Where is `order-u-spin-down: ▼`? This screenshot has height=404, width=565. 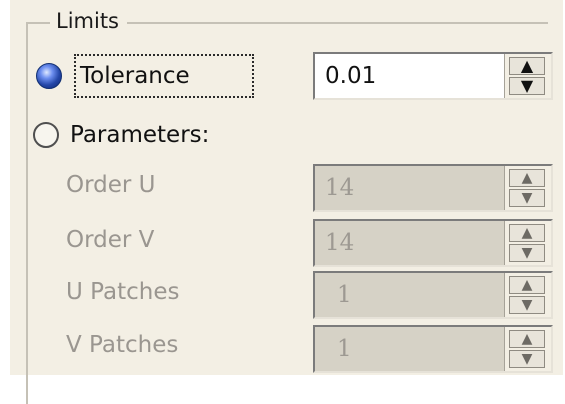 order-u-spin-down: ▼ is located at coordinates (527, 198).